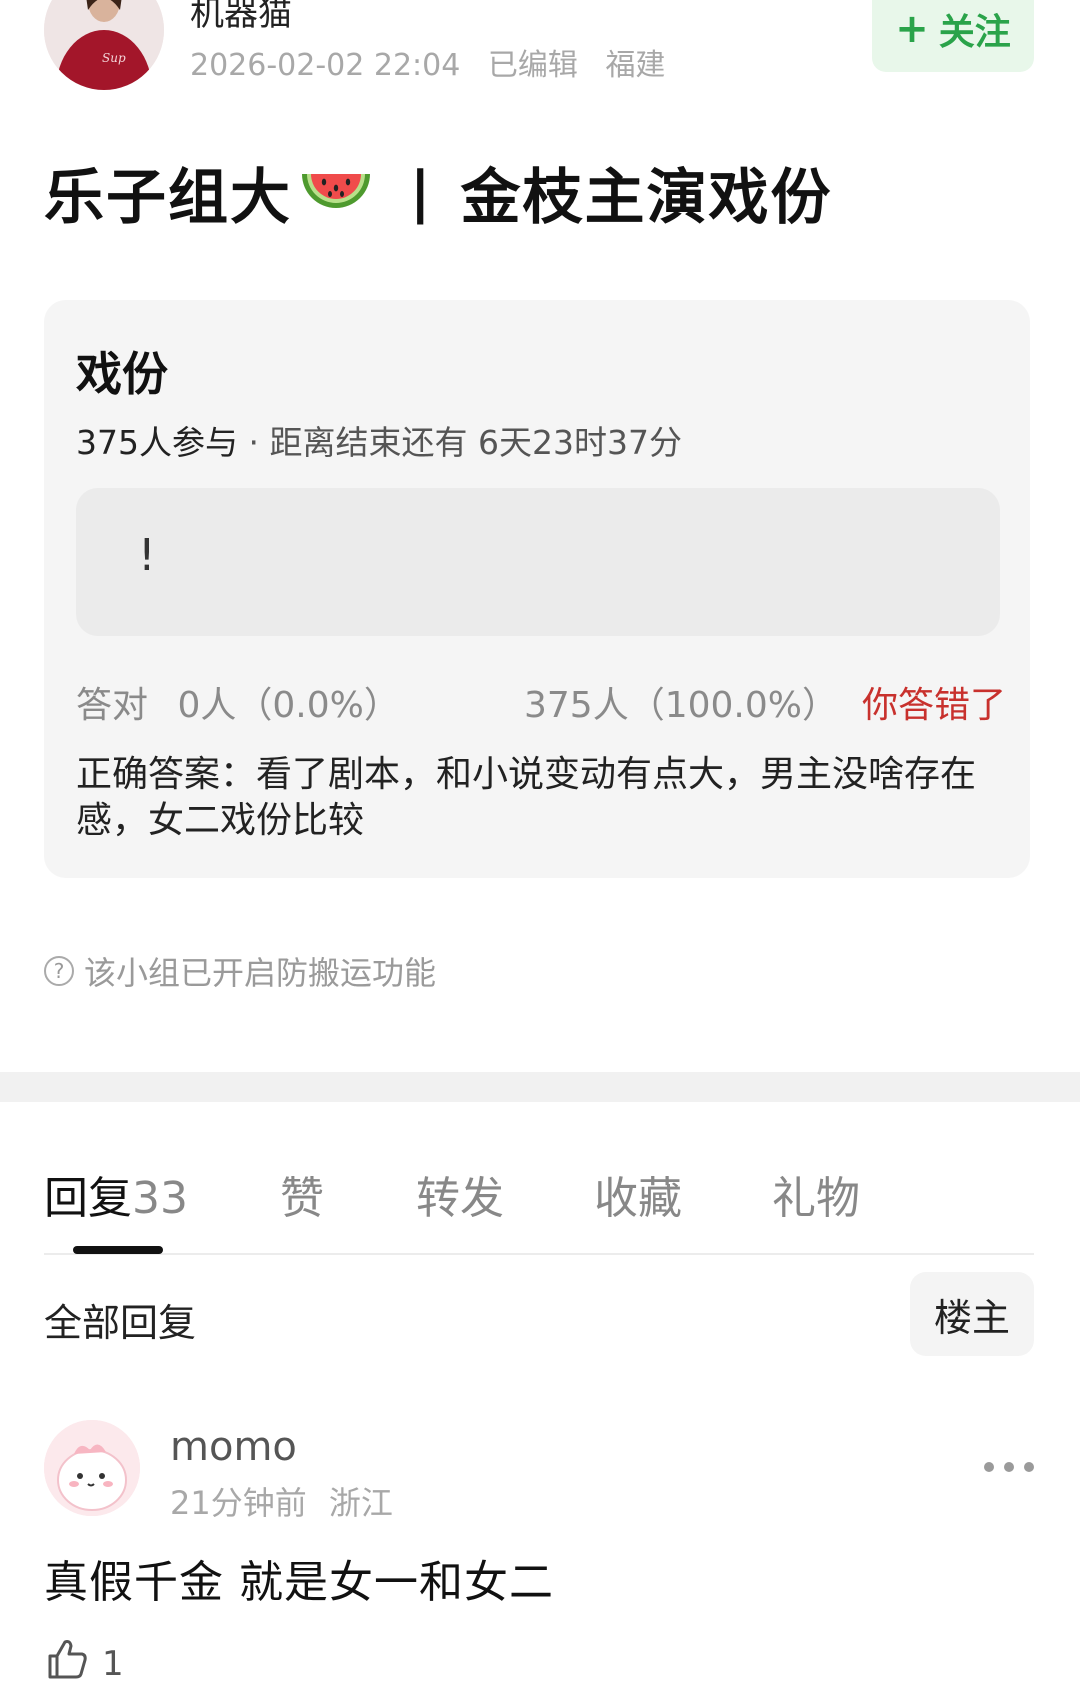  I want to click on tab-favorites: 收藏, so click(638, 1194).